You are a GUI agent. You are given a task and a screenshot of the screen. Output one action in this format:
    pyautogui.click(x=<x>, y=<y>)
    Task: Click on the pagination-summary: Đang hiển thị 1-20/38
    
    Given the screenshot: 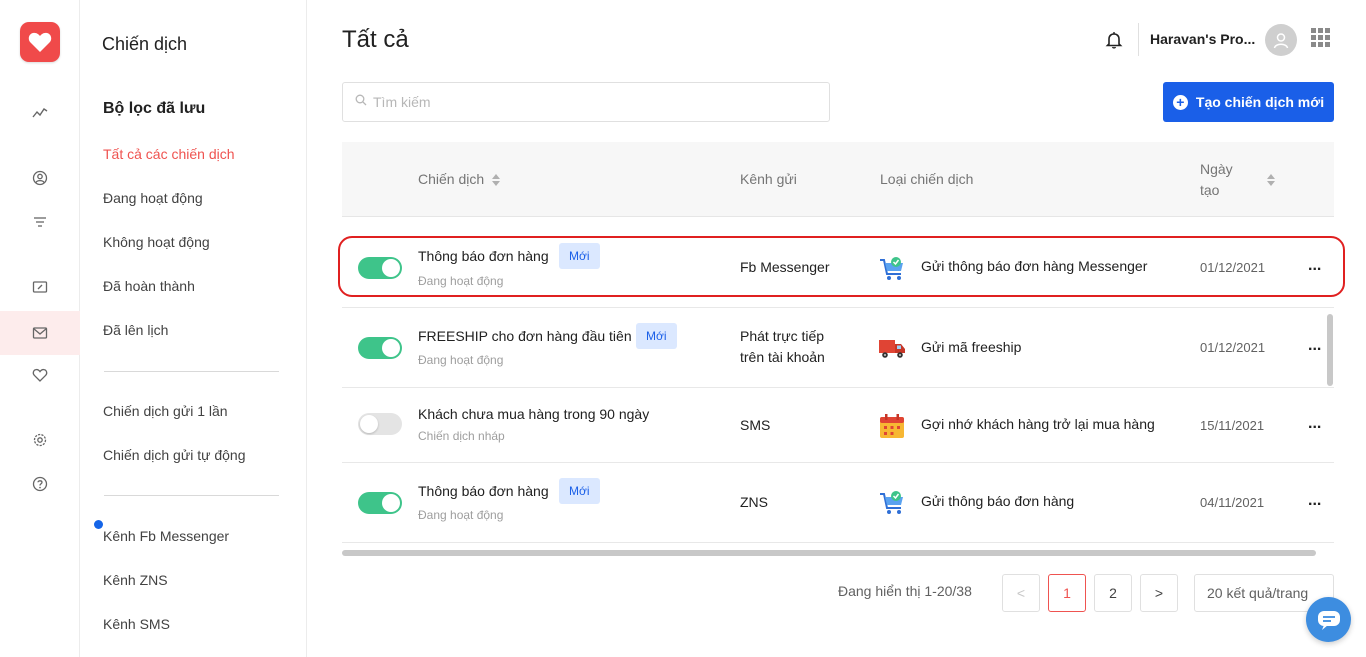 What is the action you would take?
    pyautogui.click(x=905, y=591)
    